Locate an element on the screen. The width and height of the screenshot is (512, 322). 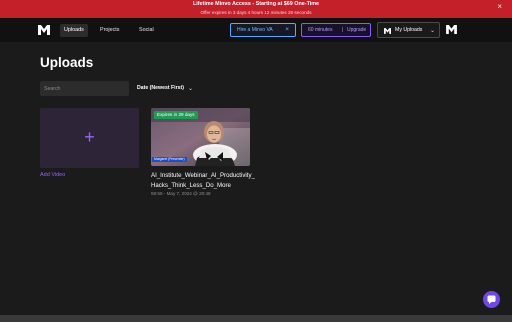
chat-button is located at coordinates (491, 299).